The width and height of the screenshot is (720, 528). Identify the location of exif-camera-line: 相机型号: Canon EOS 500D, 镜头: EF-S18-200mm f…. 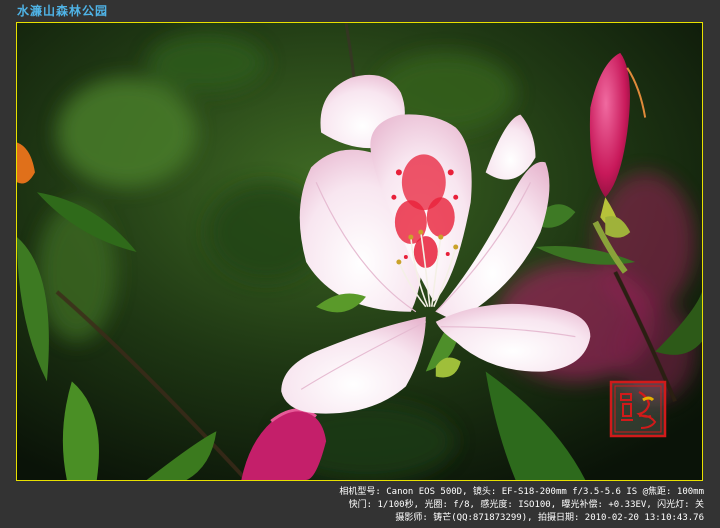
(521, 492).